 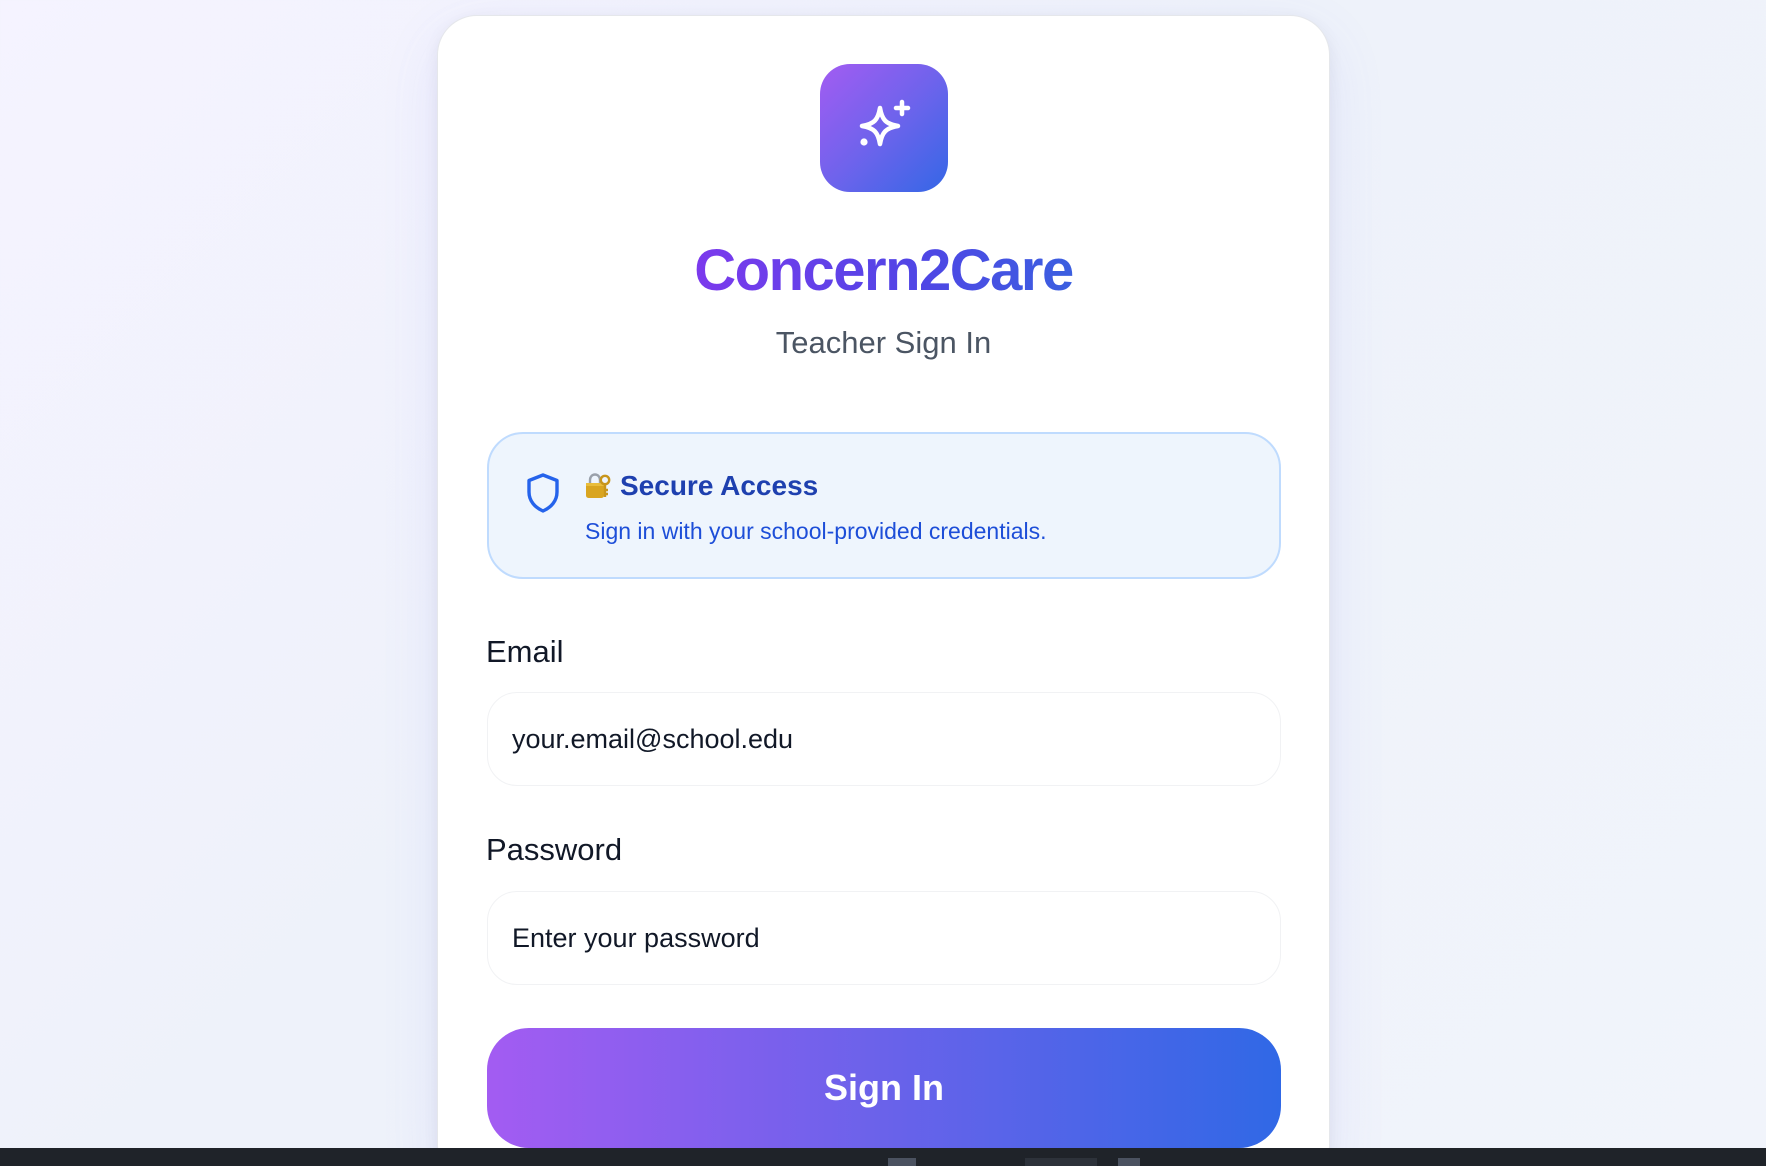 I want to click on taskbar-strip, so click(x=883, y=1157).